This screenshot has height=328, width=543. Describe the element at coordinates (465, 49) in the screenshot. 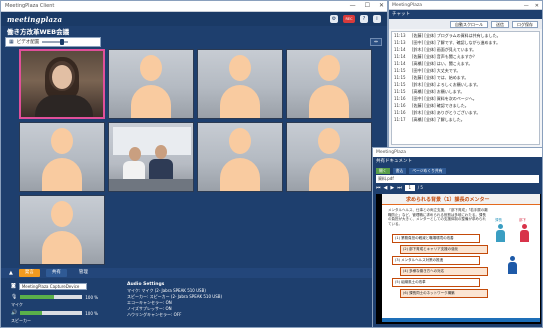

I see `chat-message: 11:14 [鈴木] [全体] 画面が見えています。` at that location.